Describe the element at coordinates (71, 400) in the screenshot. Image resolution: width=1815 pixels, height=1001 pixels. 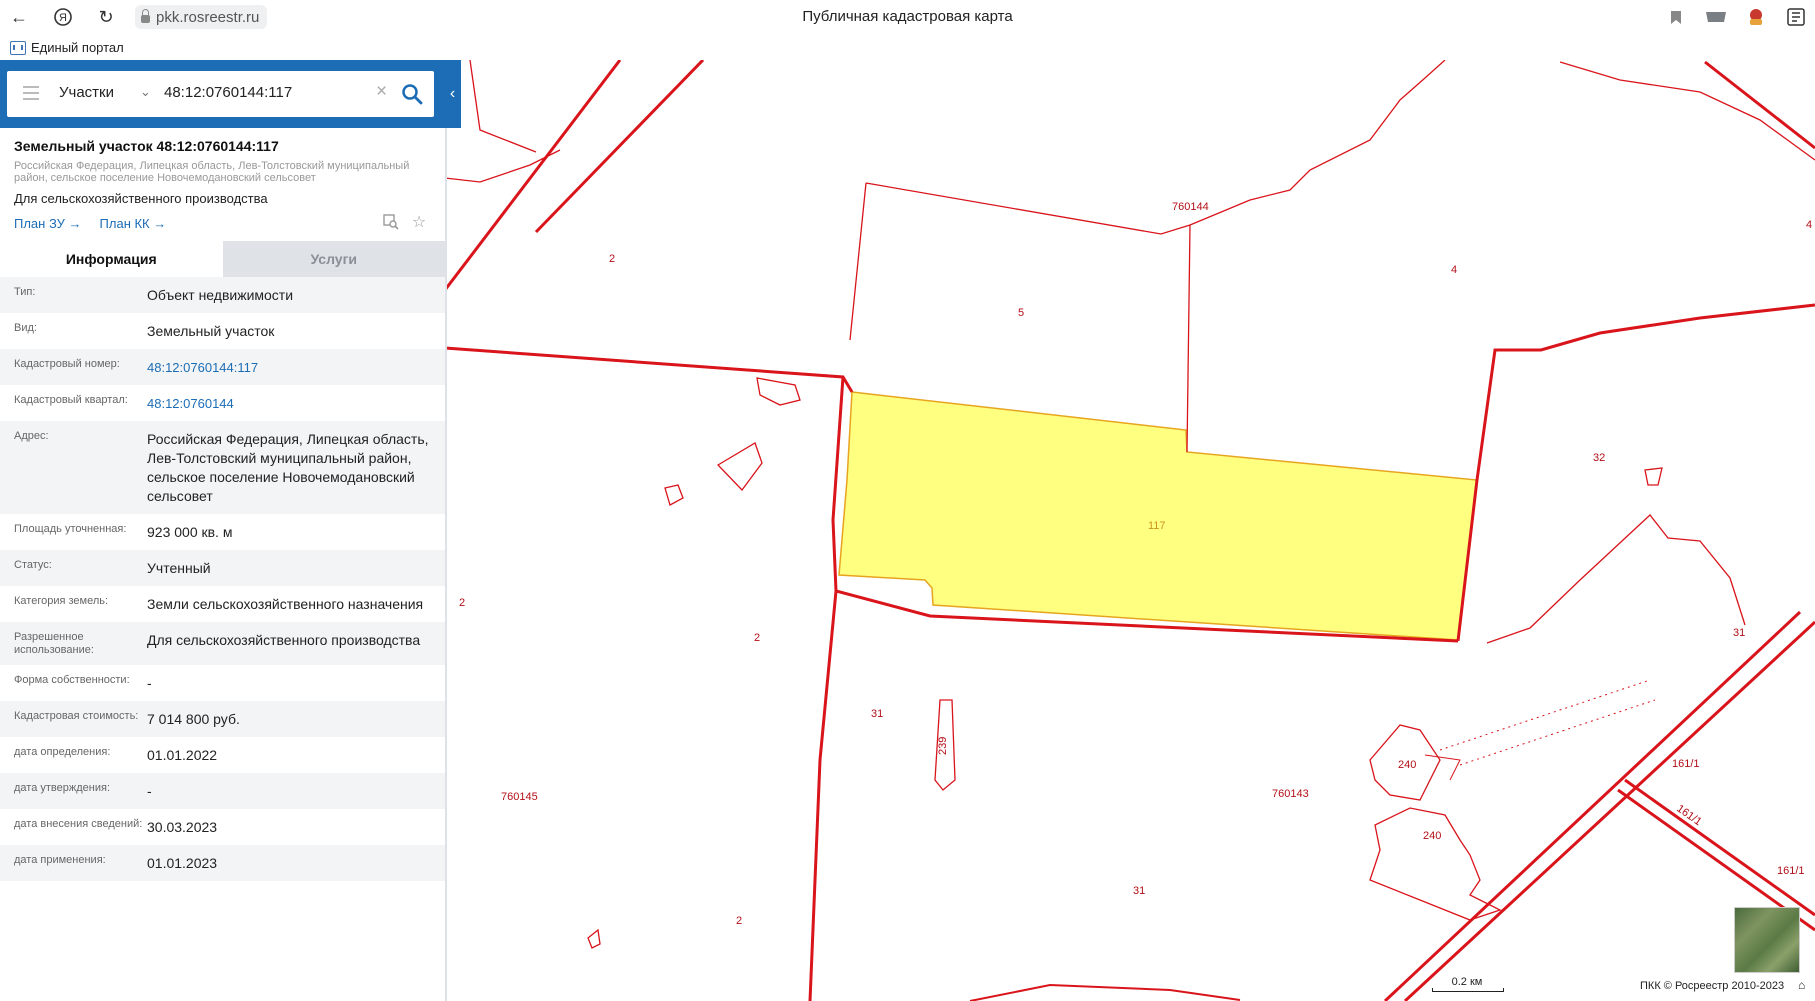
I see `row-label: Кадастровый квартал:` at that location.